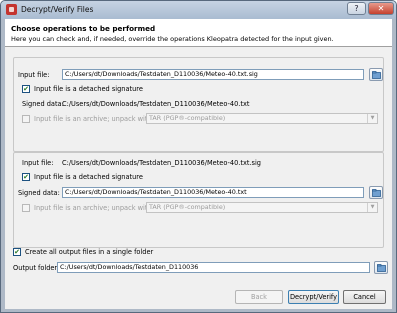 Image resolution: width=397 pixels, height=313 pixels. What do you see at coordinates (57, 9) in the screenshot?
I see `window-title: Decrypt/Verify Files` at bounding box center [57, 9].